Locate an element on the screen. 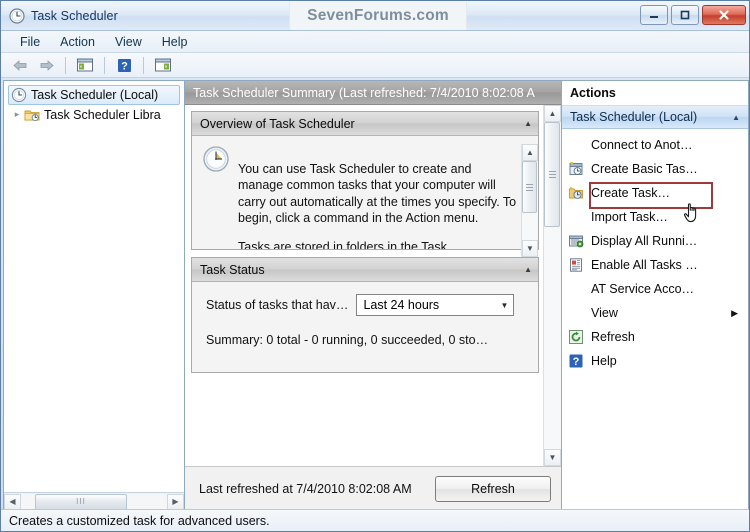 The width and height of the screenshot is (750, 532). overview-paragraph-2: Tasks are stored in folders in the Task is located at coordinates (342, 244).